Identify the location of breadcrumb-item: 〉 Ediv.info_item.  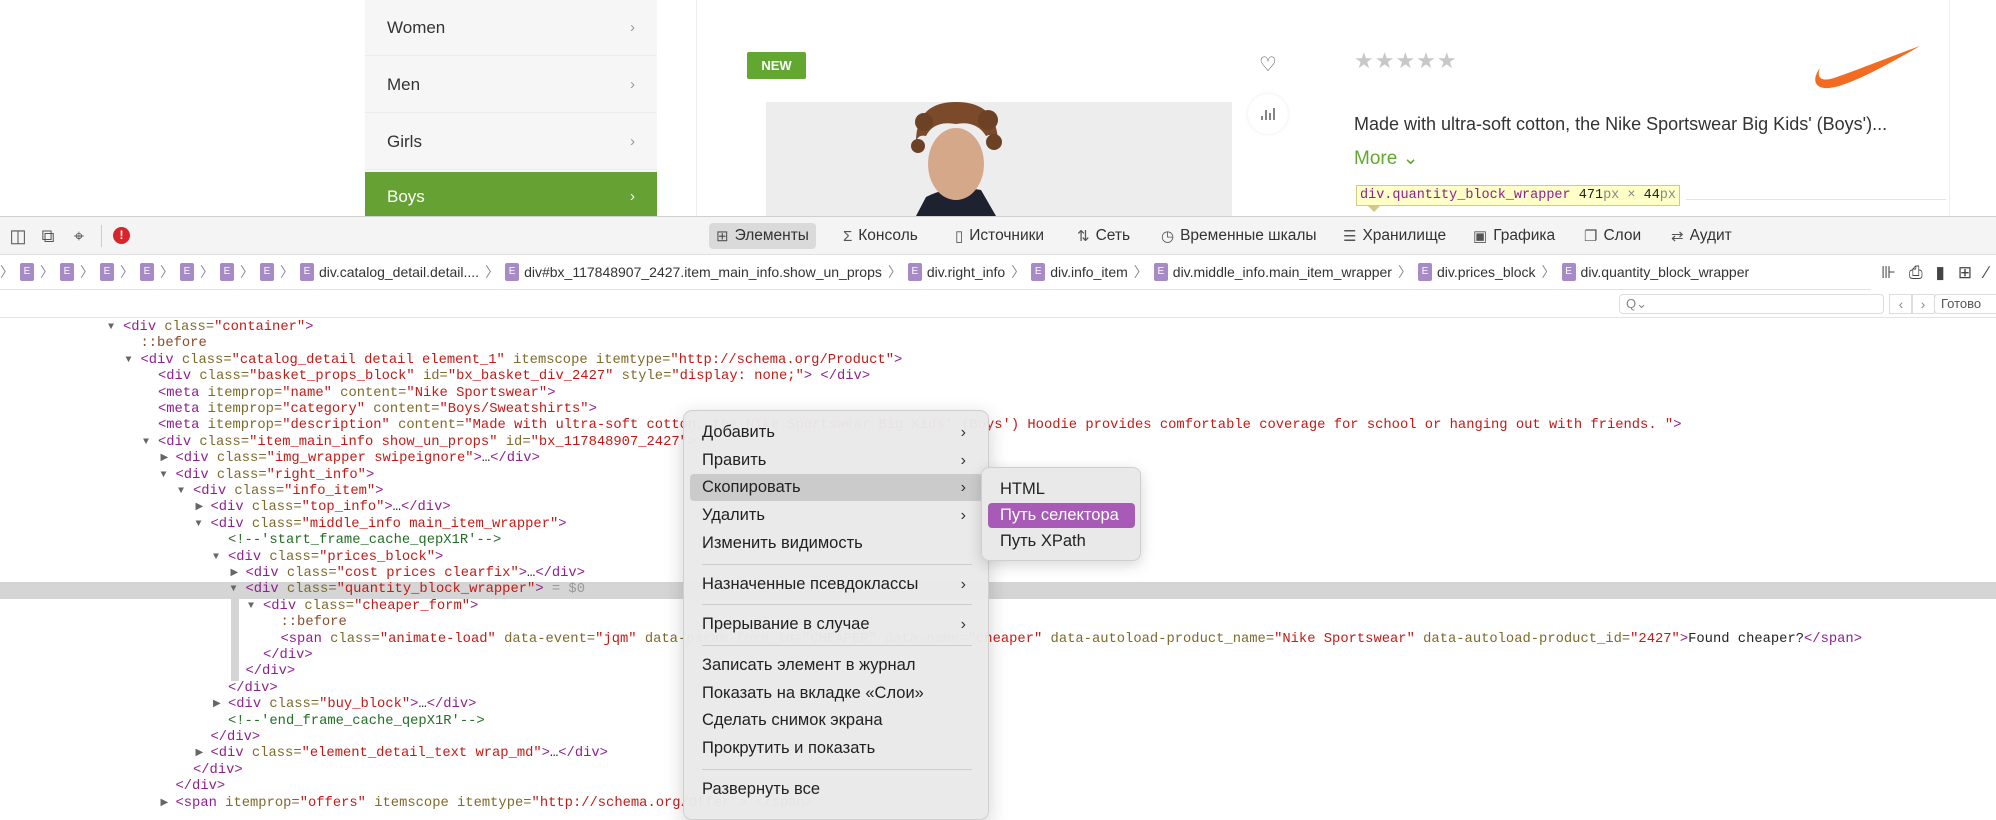
(1066, 272).